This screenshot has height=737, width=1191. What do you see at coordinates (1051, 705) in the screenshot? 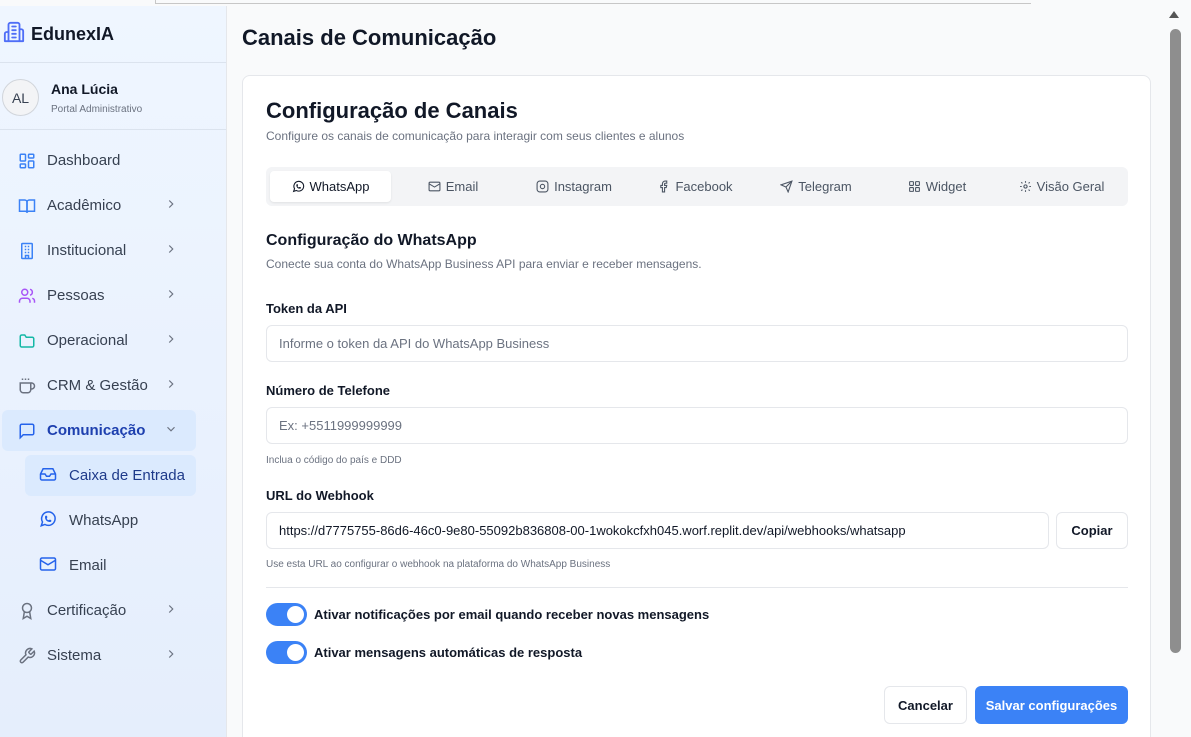
I see `save-button: Salvar configurações` at bounding box center [1051, 705].